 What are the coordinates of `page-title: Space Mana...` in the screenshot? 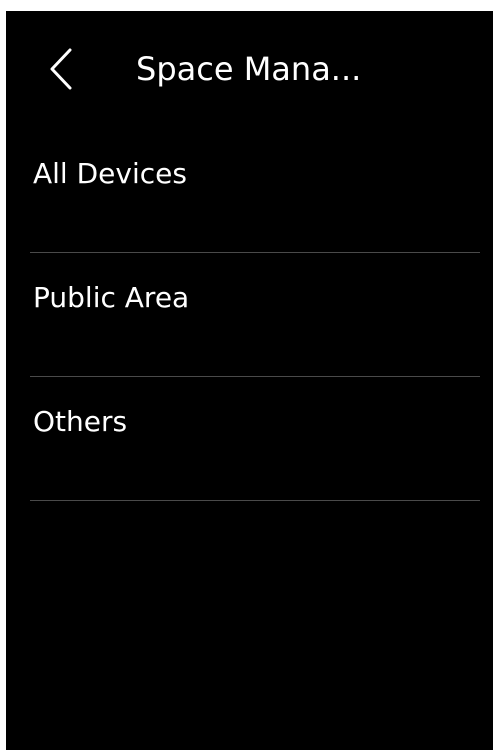 It's located at (249, 69).